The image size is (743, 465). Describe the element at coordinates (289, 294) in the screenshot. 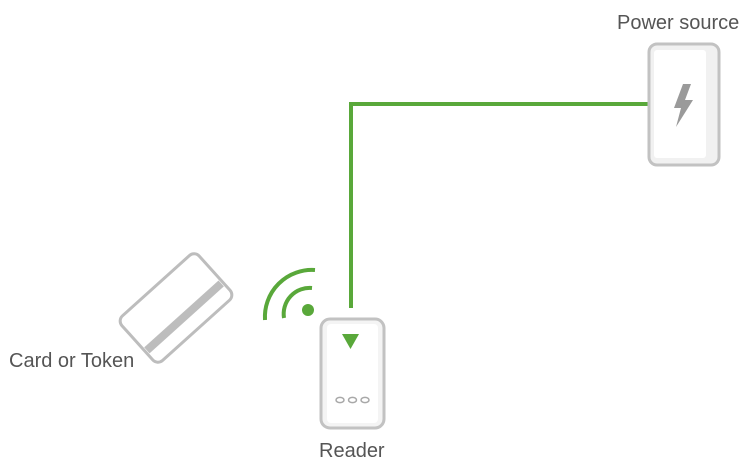

I see `wireless-signal-icon` at that location.